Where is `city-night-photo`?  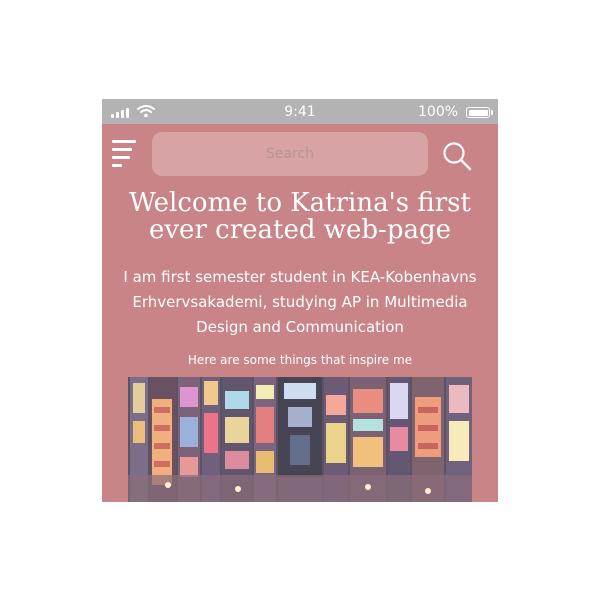 city-night-photo is located at coordinates (300, 439).